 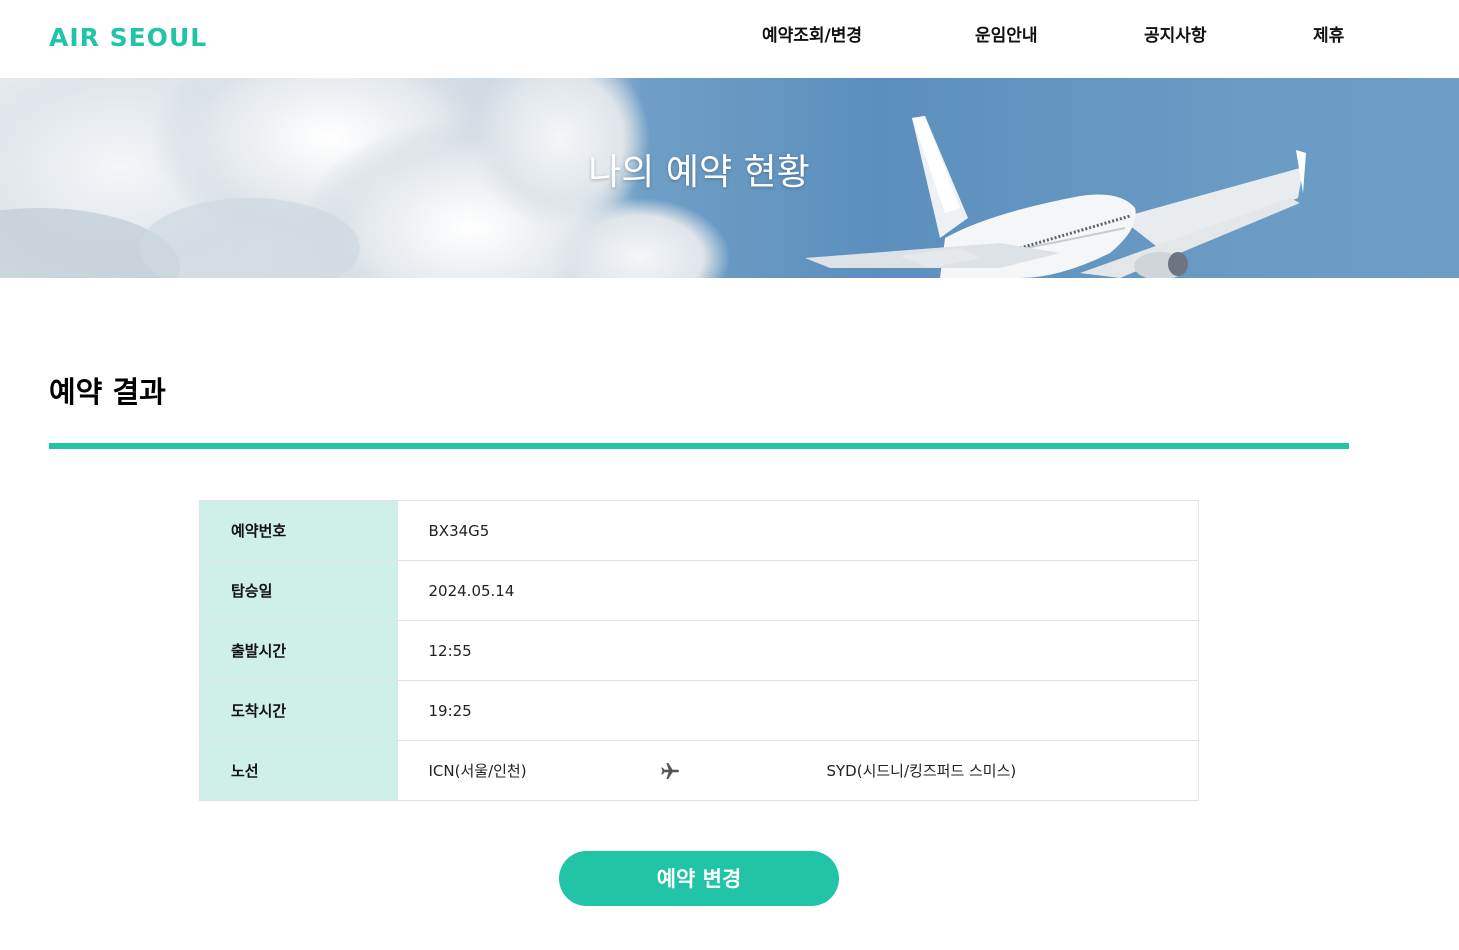 I want to click on nav-notices: 공지사항, so click(x=1175, y=36).